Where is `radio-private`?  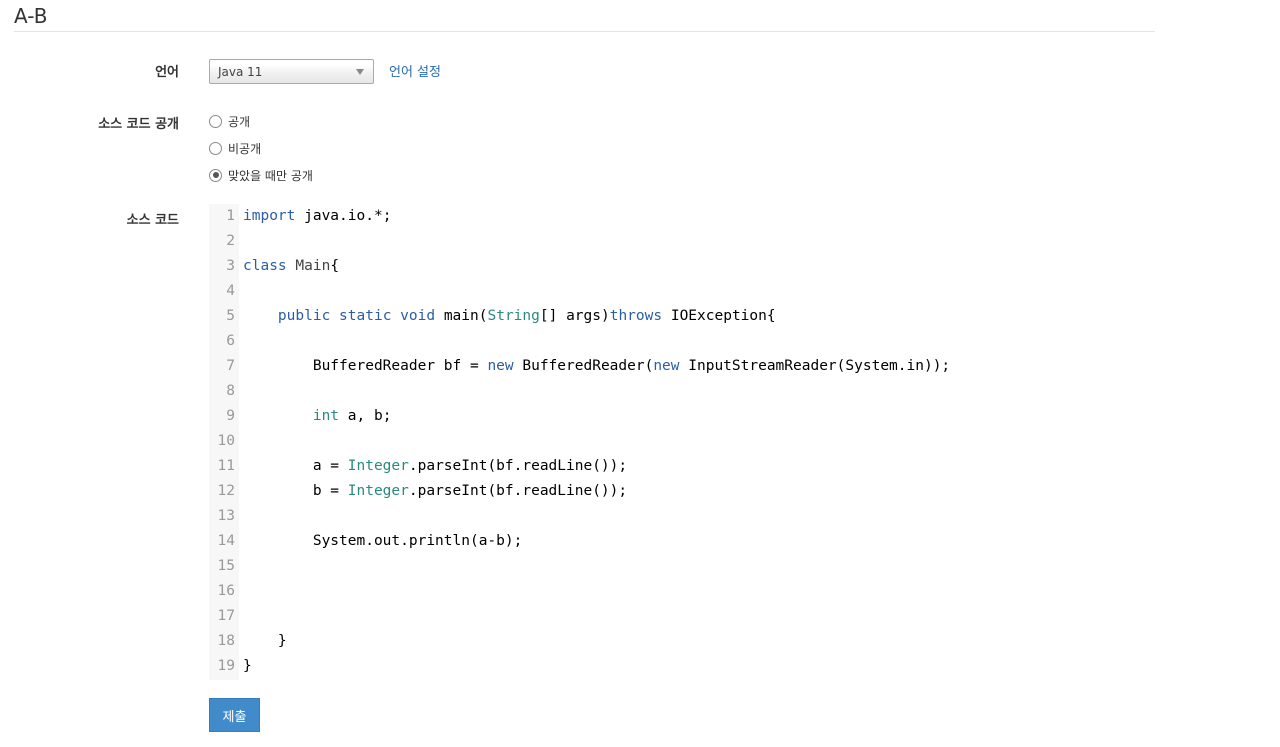
radio-private is located at coordinates (215, 148).